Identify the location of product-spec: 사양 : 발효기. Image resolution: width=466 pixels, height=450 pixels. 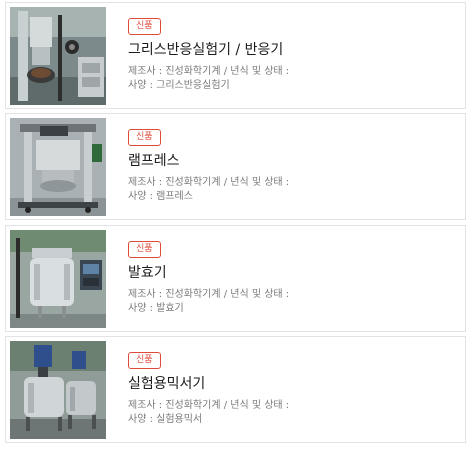
(156, 308).